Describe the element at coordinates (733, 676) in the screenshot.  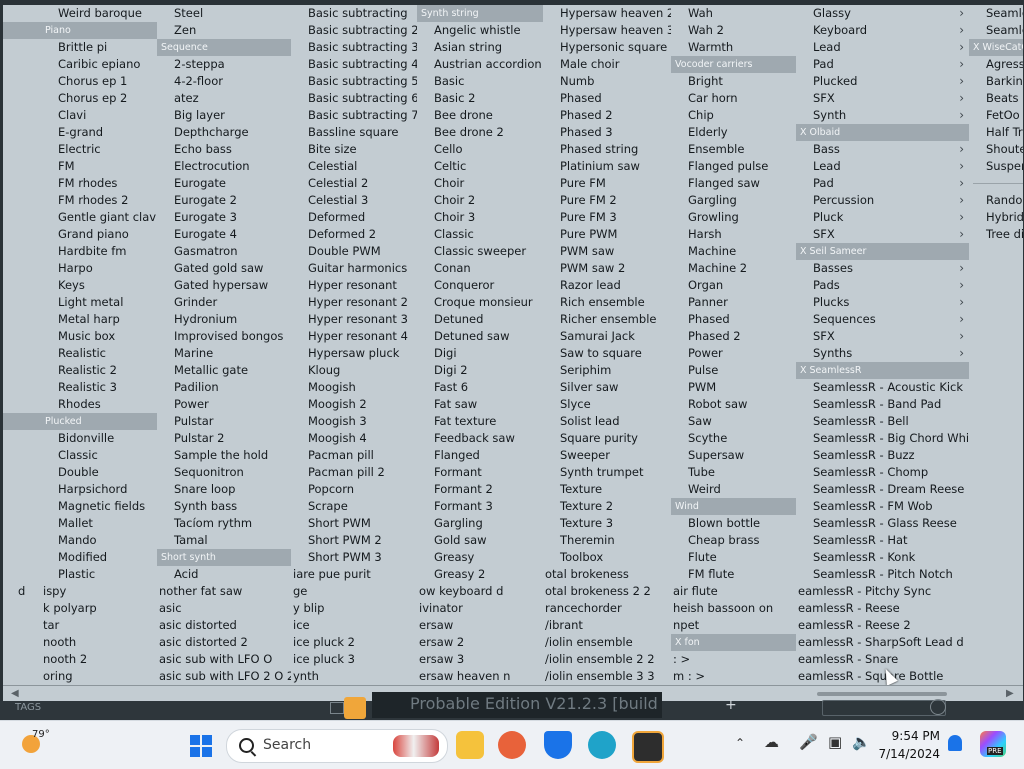
I see `preset-item: m : >` at that location.